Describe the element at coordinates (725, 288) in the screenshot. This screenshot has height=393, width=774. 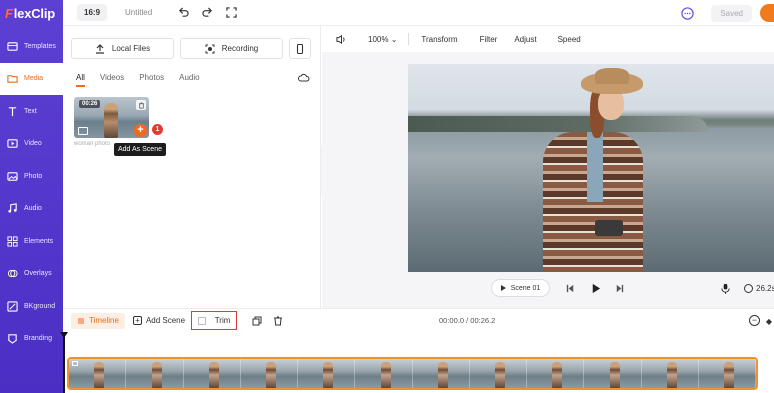
I see `microphone-icon` at that location.